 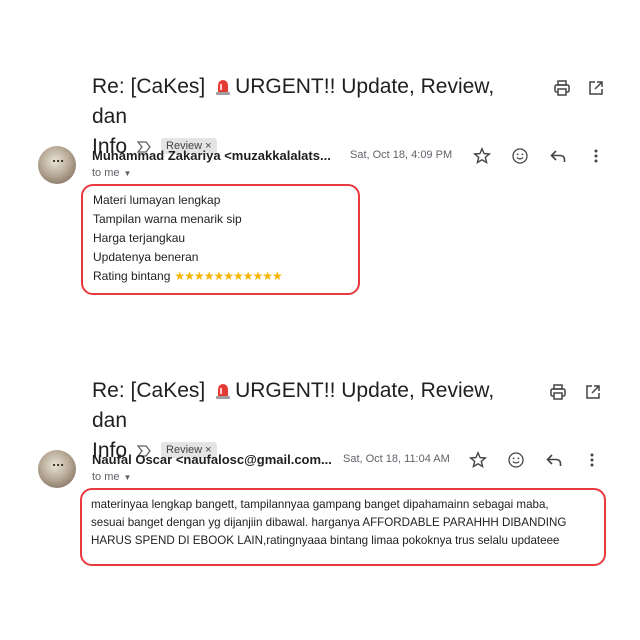 What do you see at coordinates (401, 155) in the screenshot?
I see `email-date: Sat, Oct 18, 4:09 PM` at bounding box center [401, 155].